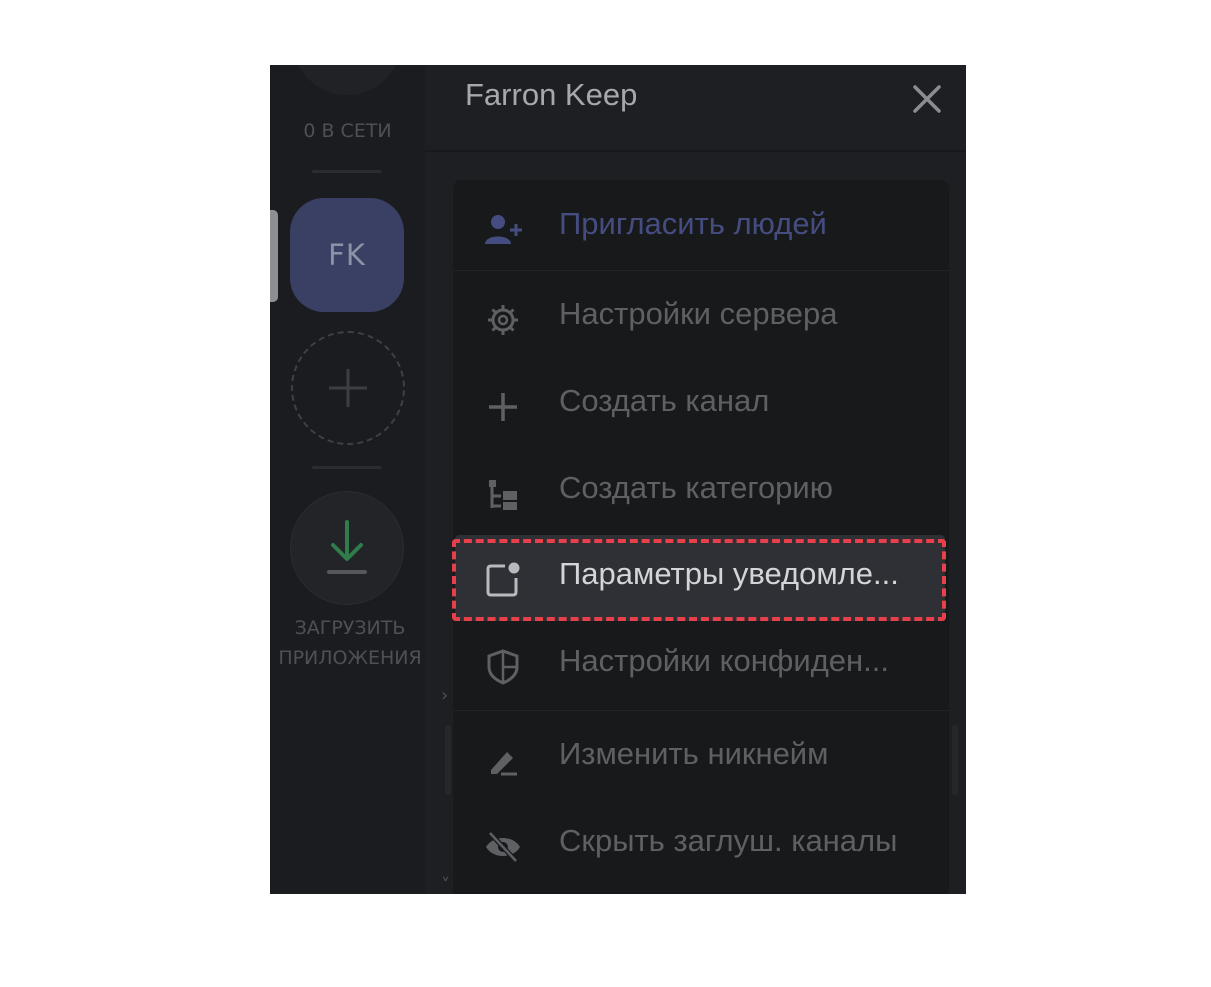 The height and width of the screenshot is (987, 1211). I want to click on home-button, so click(347, 80).